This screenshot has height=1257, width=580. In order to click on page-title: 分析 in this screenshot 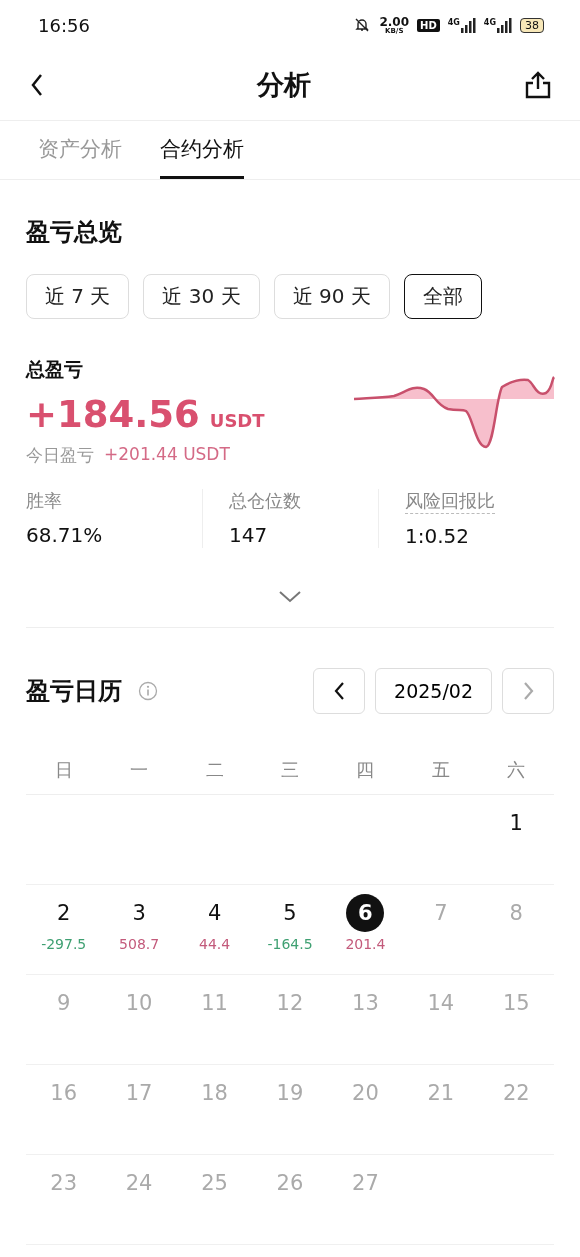, I will do `click(284, 85)`.